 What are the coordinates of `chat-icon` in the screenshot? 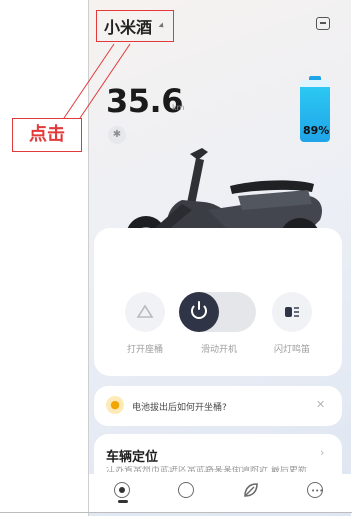 It's located at (186, 490).